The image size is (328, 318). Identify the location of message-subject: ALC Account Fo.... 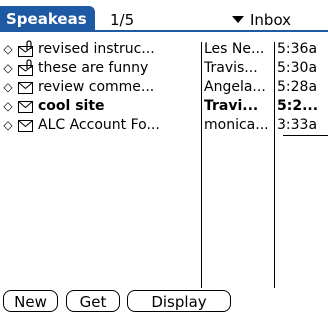
(99, 125).